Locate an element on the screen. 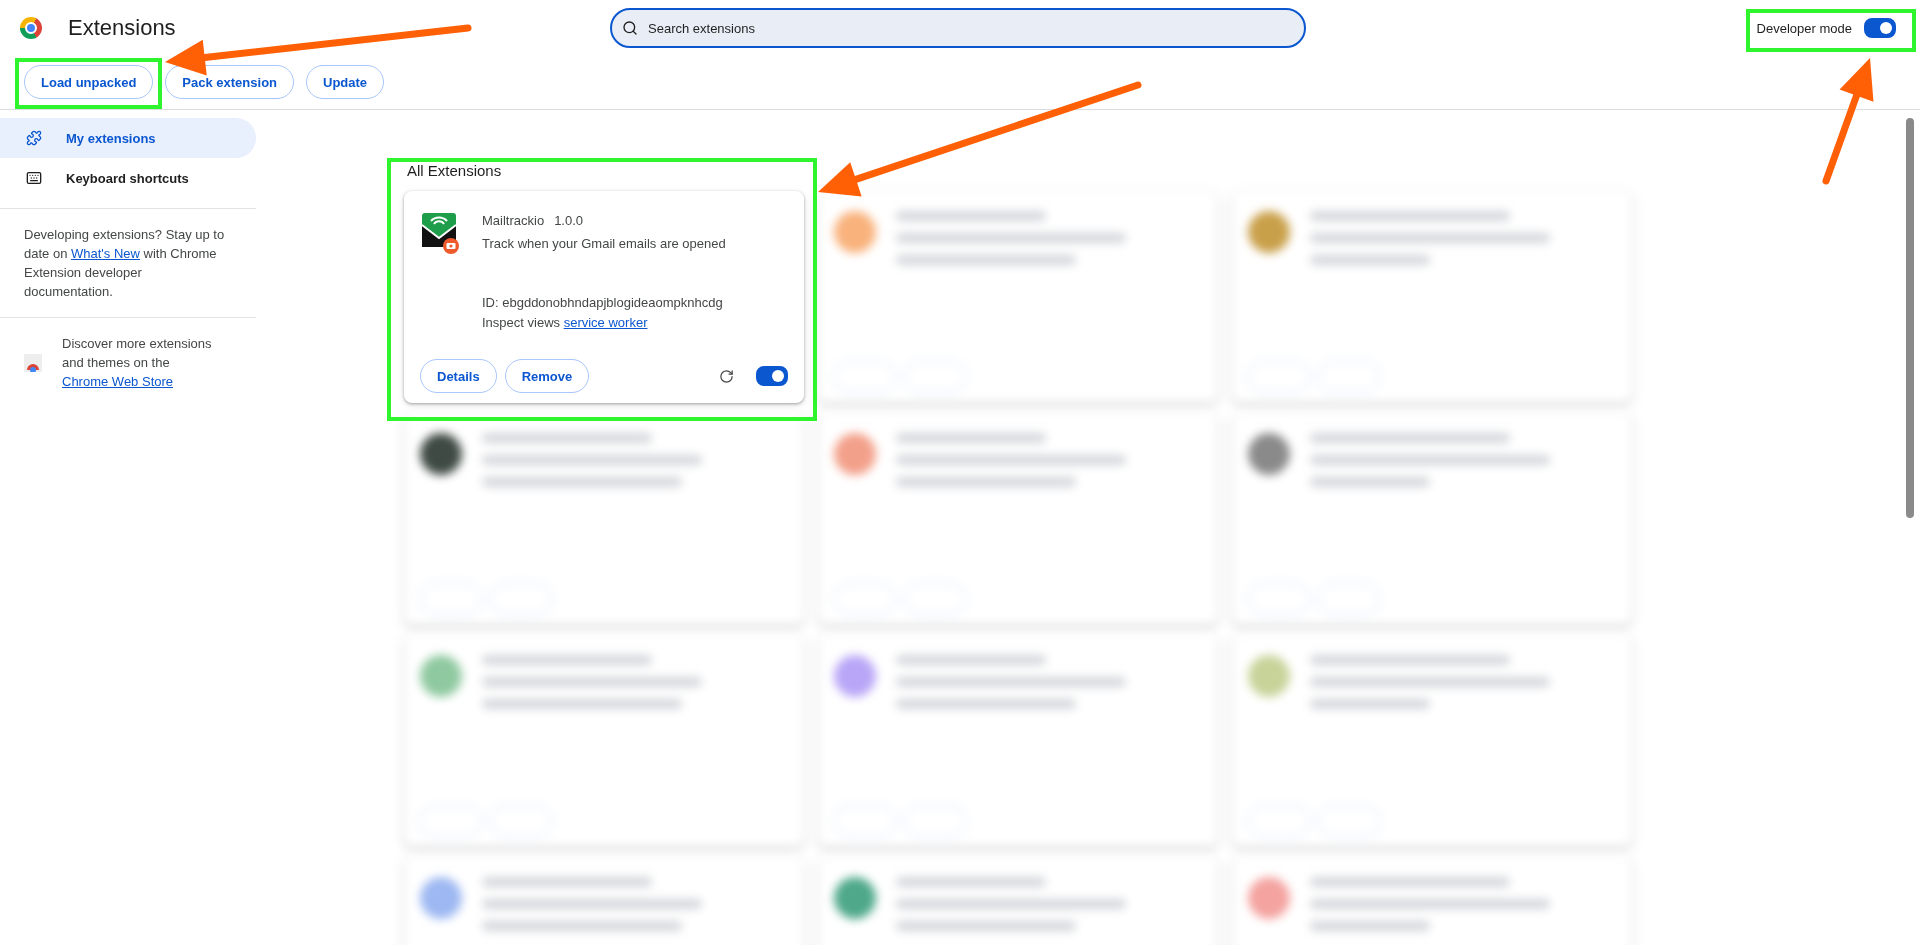  extension-name: Mailtrackio is located at coordinates (513, 220).